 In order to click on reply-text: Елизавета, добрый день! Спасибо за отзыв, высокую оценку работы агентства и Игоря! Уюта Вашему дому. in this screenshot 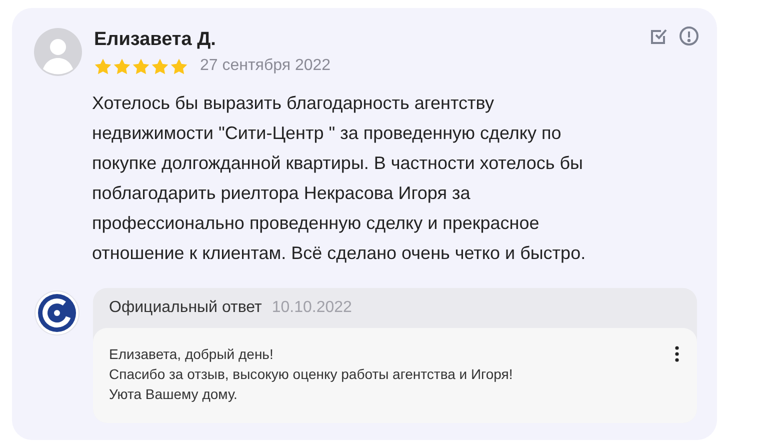, I will do `click(311, 374)`.